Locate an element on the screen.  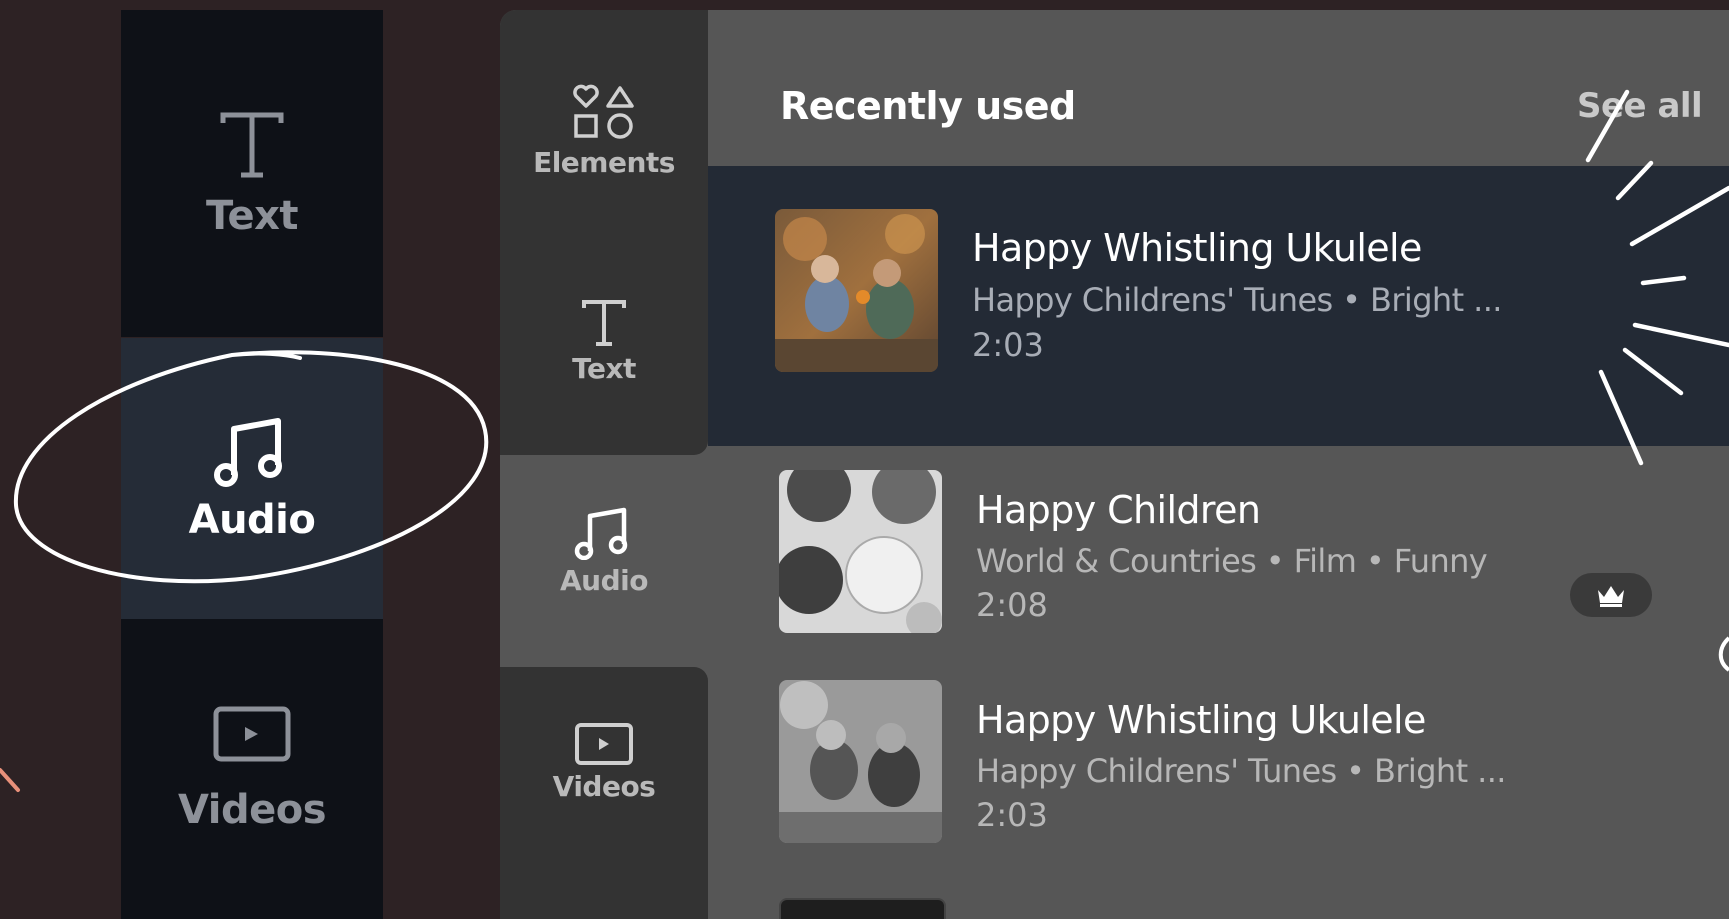
sidebar-item-text: Text is located at coordinates (252, 173).